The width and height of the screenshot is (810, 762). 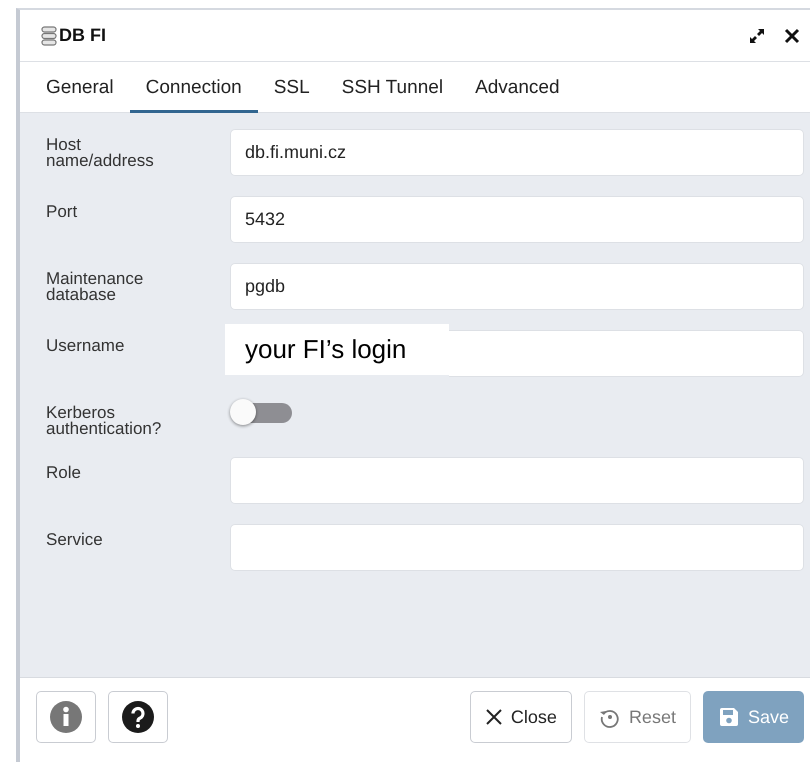 What do you see at coordinates (83, 35) in the screenshot?
I see `window-title: DB FI` at bounding box center [83, 35].